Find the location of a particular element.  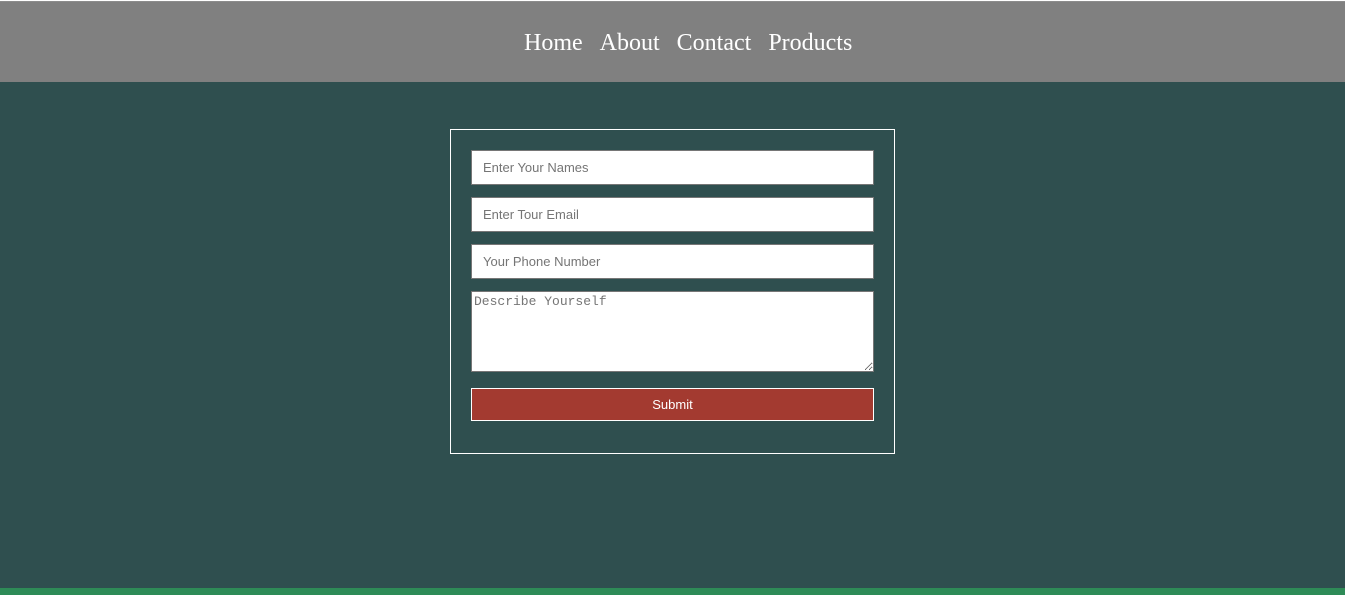

nav-links: Home About Contact Products is located at coordinates (688, 43).